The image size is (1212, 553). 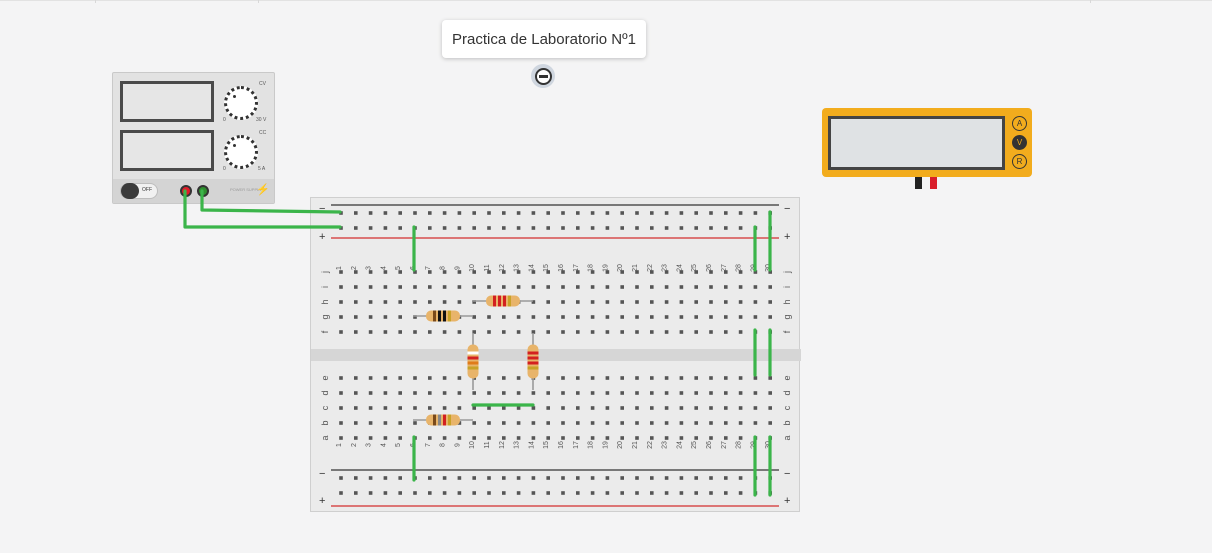 I want to click on negative-terminal, so click(x=203, y=191).